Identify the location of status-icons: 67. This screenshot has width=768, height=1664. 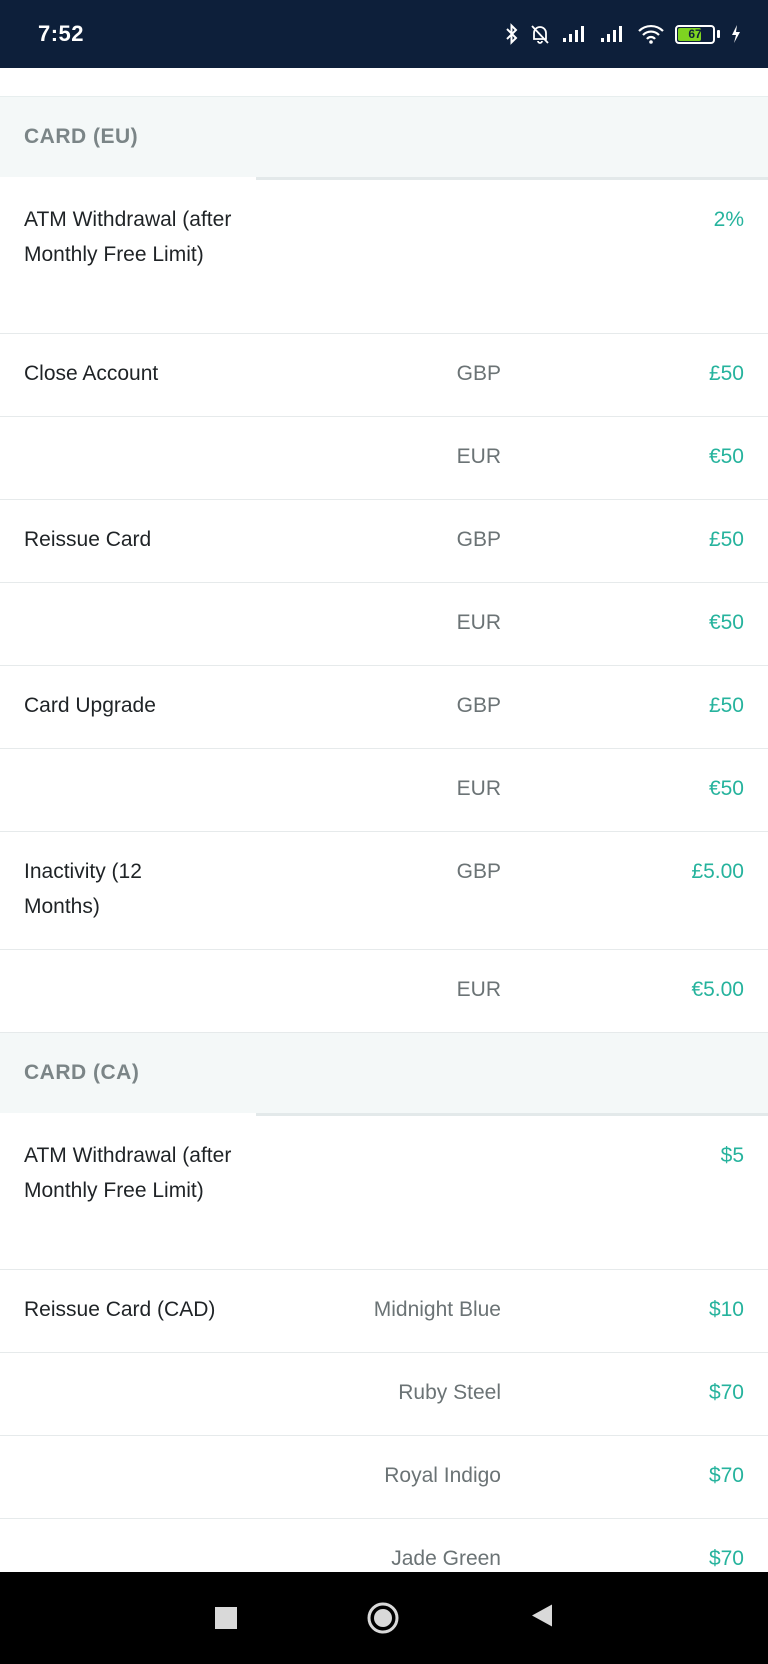
(623, 34).